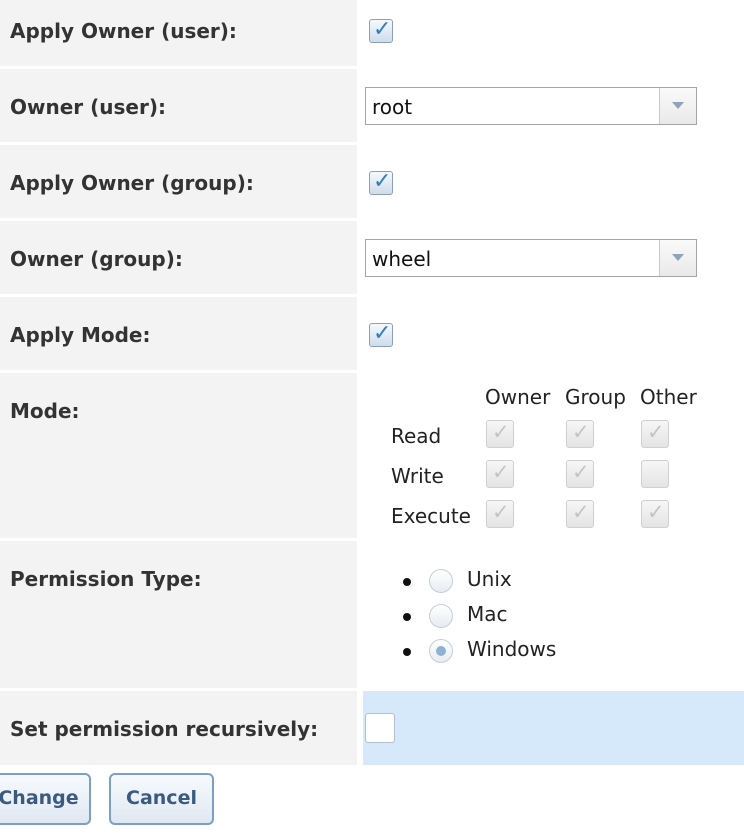 Image resolution: width=744 pixels, height=836 pixels. I want to click on radio-label-unix: Unix, so click(489, 579).